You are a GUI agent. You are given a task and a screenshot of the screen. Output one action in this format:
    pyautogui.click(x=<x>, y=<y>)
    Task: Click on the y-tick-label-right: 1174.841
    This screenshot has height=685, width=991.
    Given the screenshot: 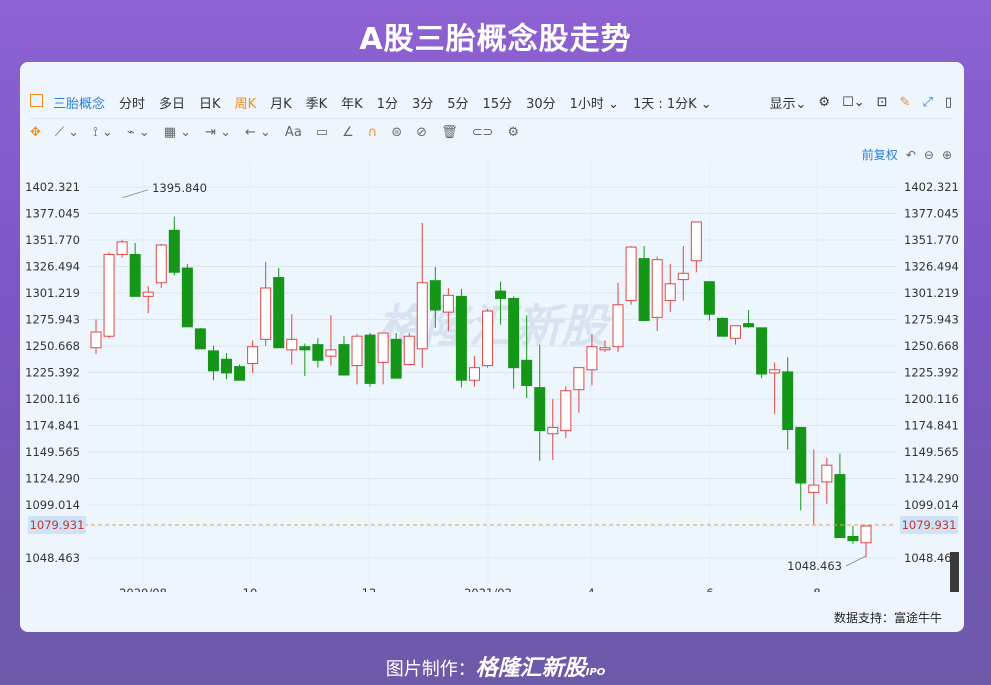 What is the action you would take?
    pyautogui.click(x=931, y=425)
    